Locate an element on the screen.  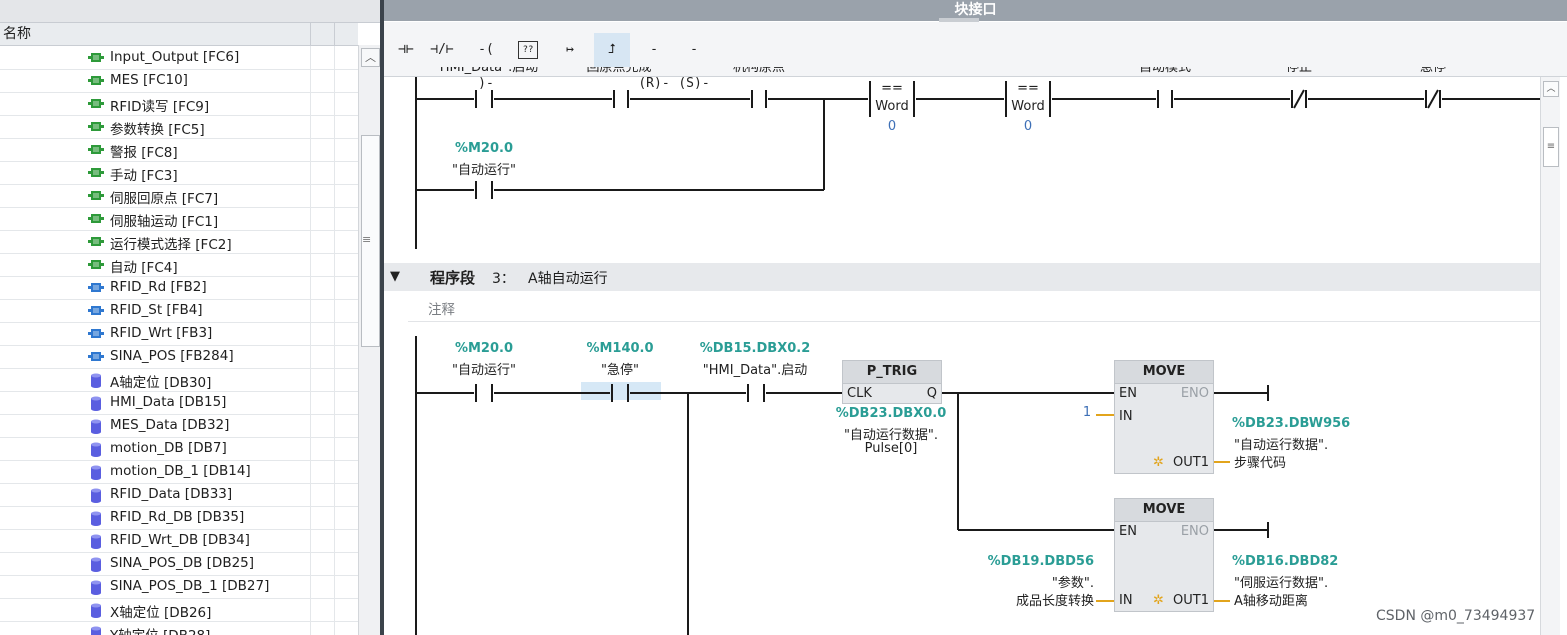
network-label: 程序段 is located at coordinates (453, 278).